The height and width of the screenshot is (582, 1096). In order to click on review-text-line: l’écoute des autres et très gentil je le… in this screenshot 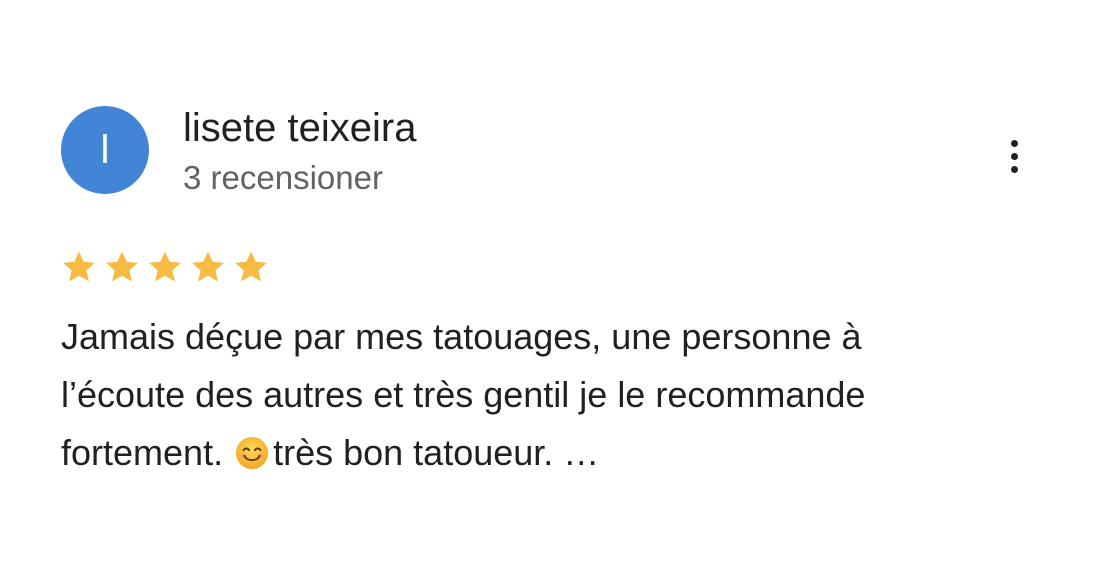, I will do `click(463, 394)`.